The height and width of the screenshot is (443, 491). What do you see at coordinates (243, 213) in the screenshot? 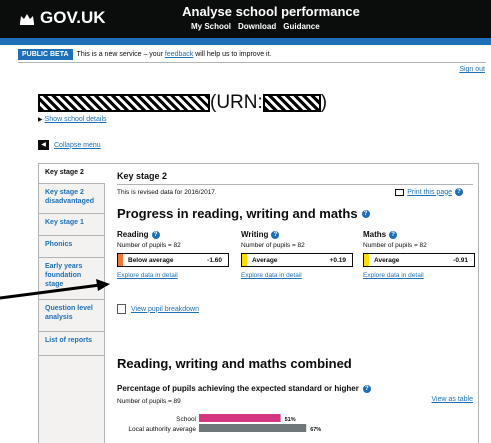
I see `progress-heading: Progress in reading, writing and maths ?` at bounding box center [243, 213].